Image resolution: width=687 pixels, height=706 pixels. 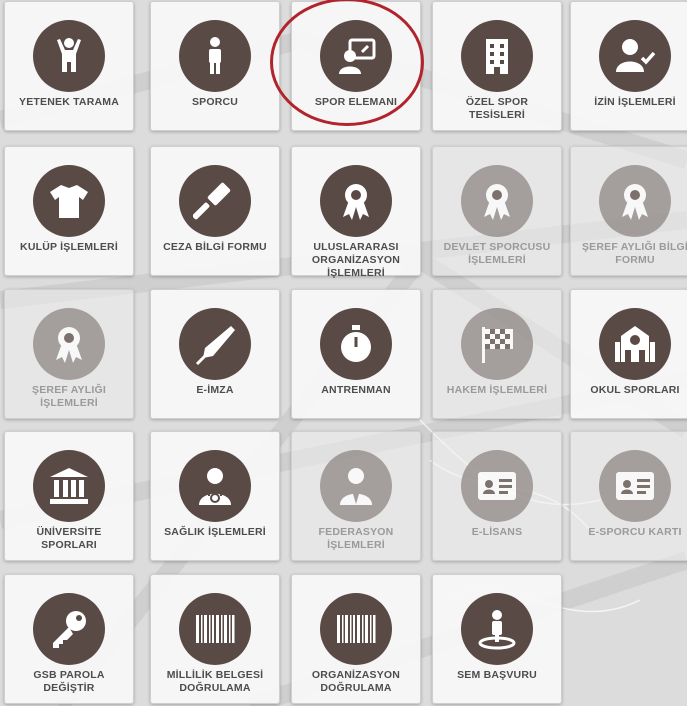 I want to click on module-label: ULUSLARARASI ORGANİZASYON İŞLEMLERİ, so click(x=356, y=260).